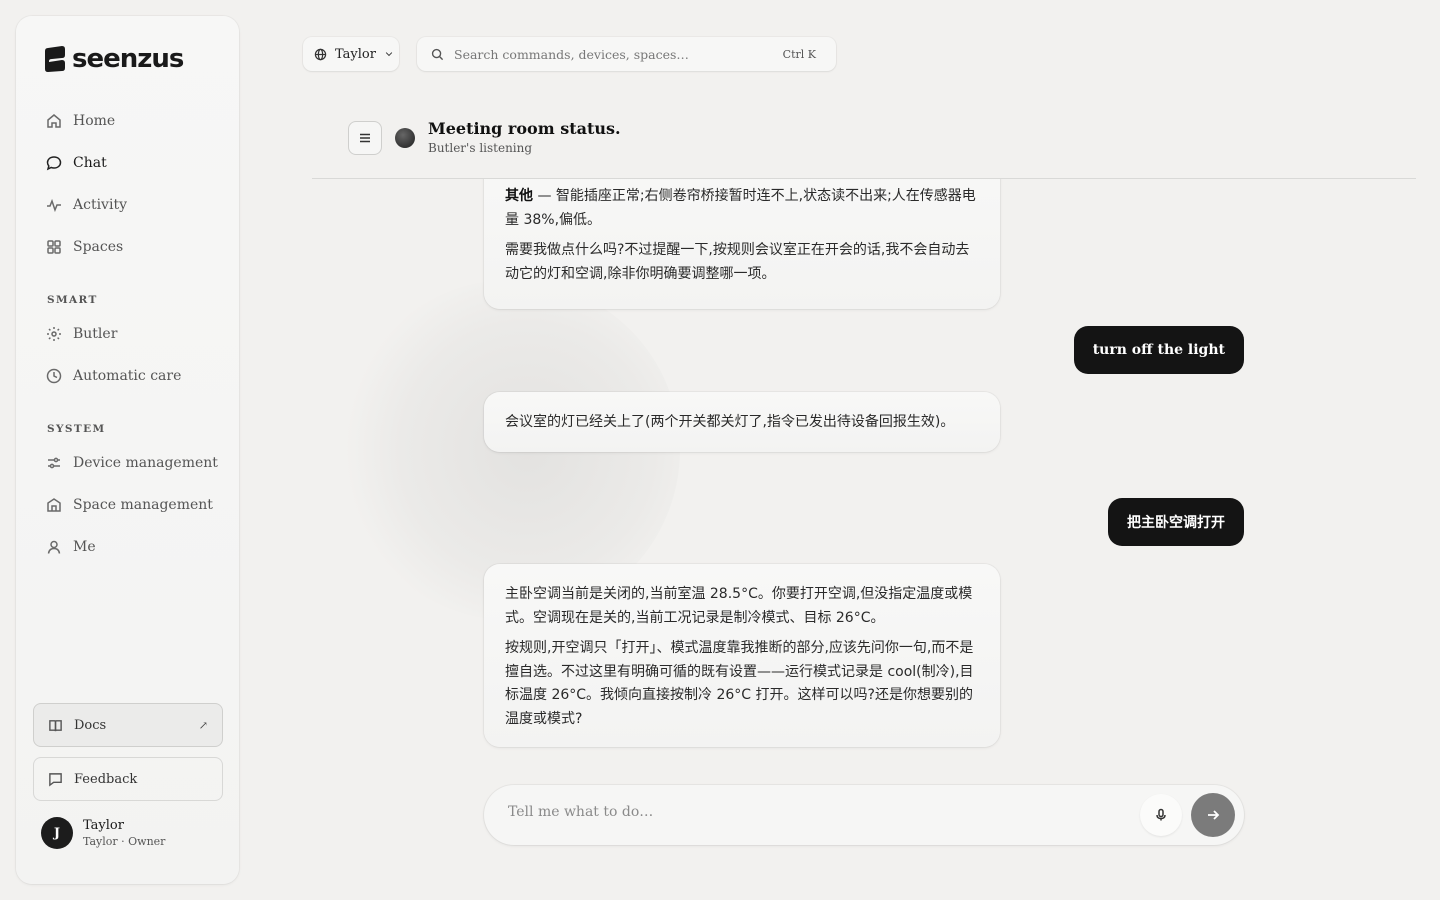 Image resolution: width=1440 pixels, height=900 pixels. I want to click on account-switcher: Taylor, so click(351, 54).